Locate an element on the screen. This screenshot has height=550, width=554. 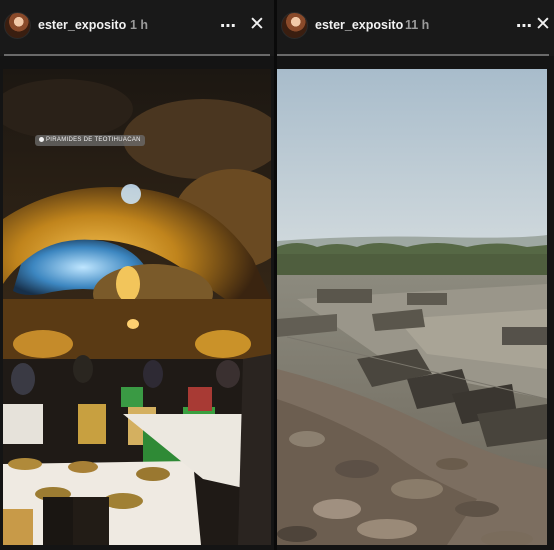
timestamp: 1 h is located at coordinates (139, 25).